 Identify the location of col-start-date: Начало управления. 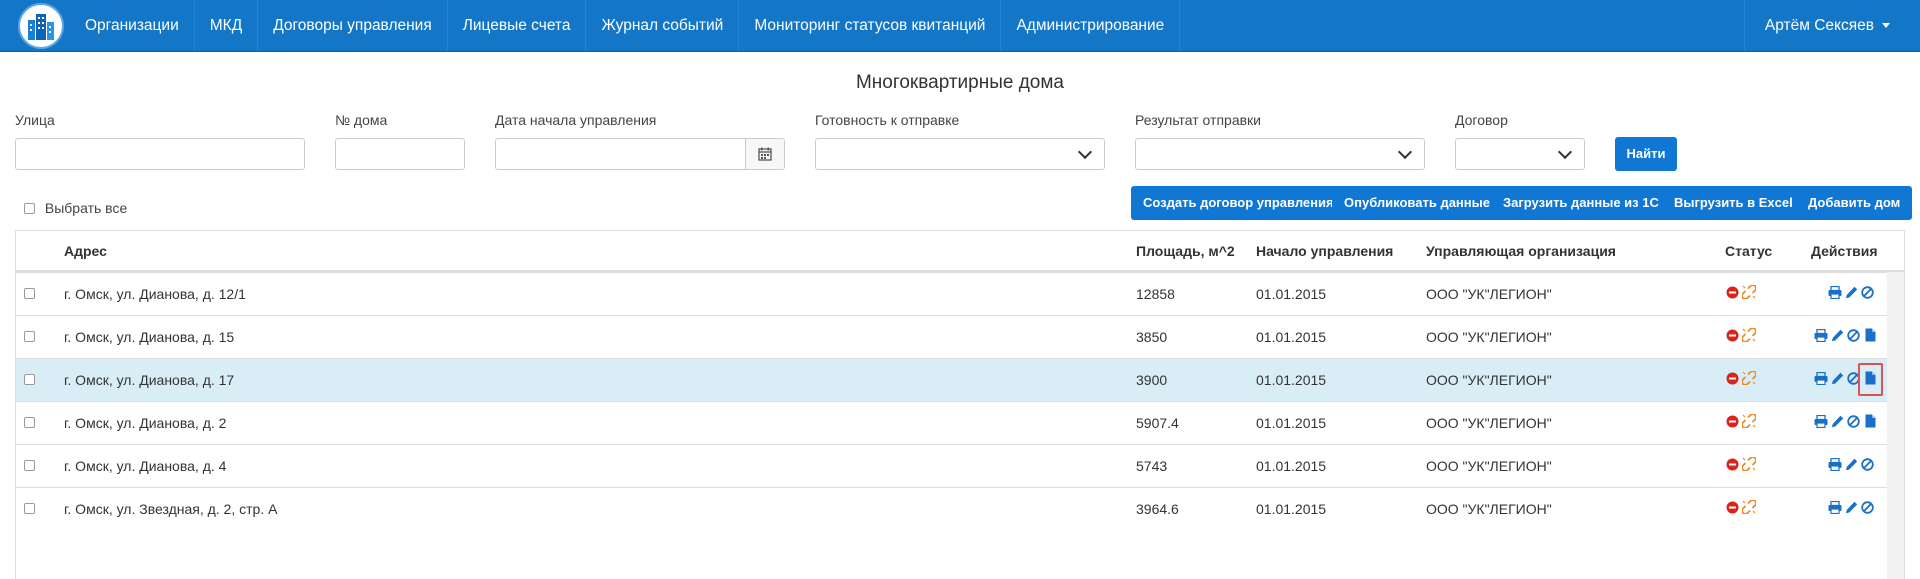
(1324, 251).